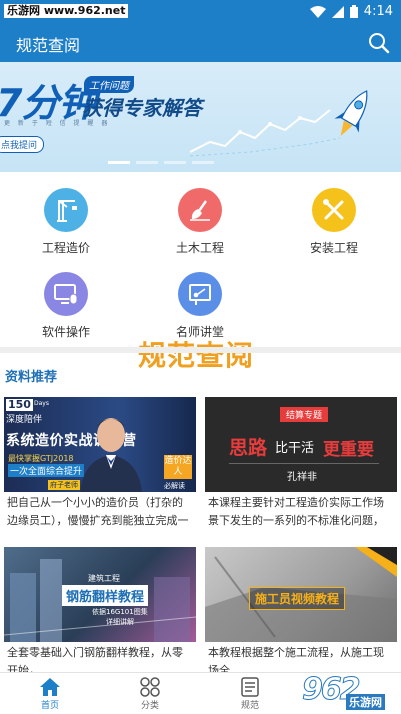 The height and width of the screenshot is (714, 401). Describe the element at coordinates (22, 144) in the screenshot. I see `banner-ask-button: 点我提问` at that location.